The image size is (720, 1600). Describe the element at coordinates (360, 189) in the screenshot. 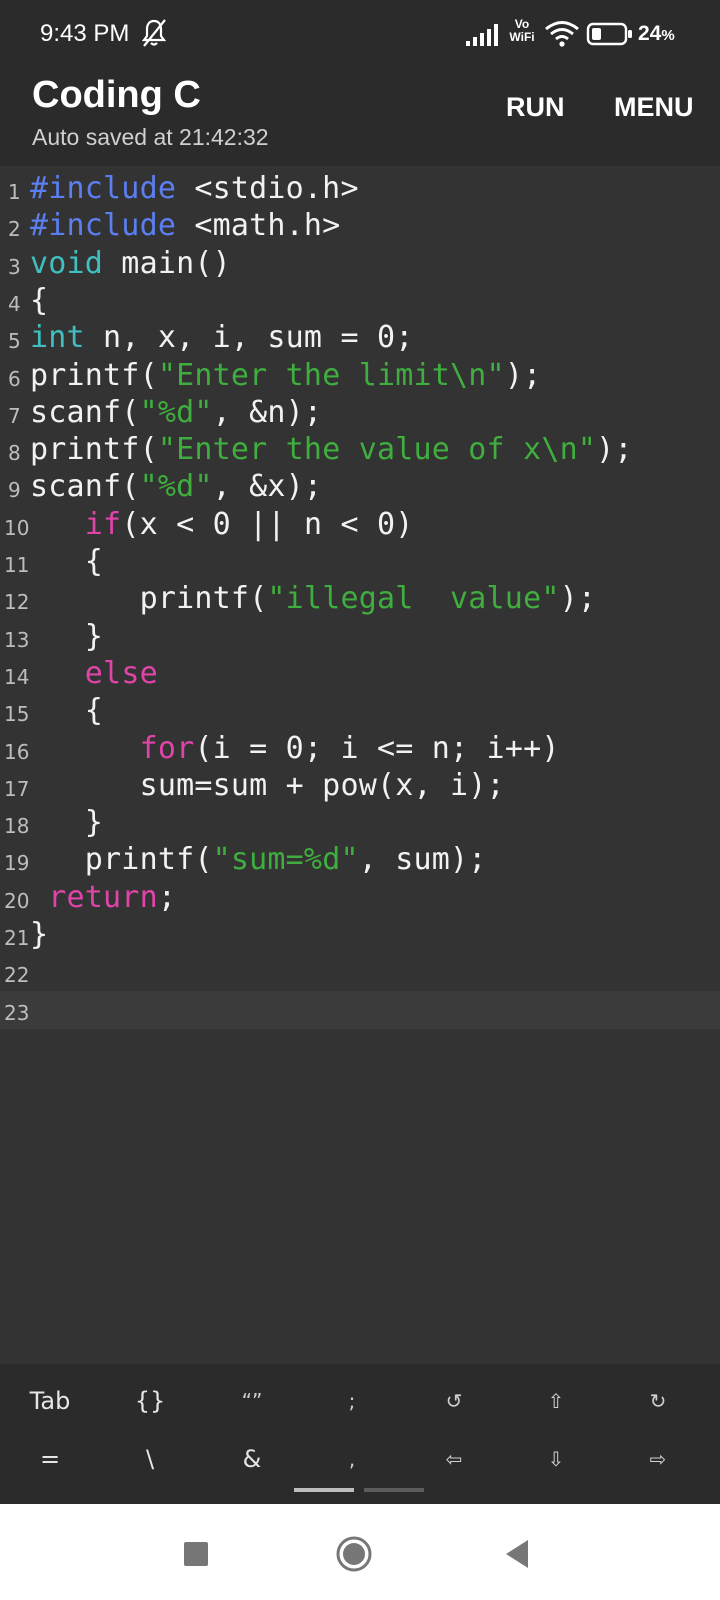

I see `code-line: 1 #include <stdio.h>` at that location.